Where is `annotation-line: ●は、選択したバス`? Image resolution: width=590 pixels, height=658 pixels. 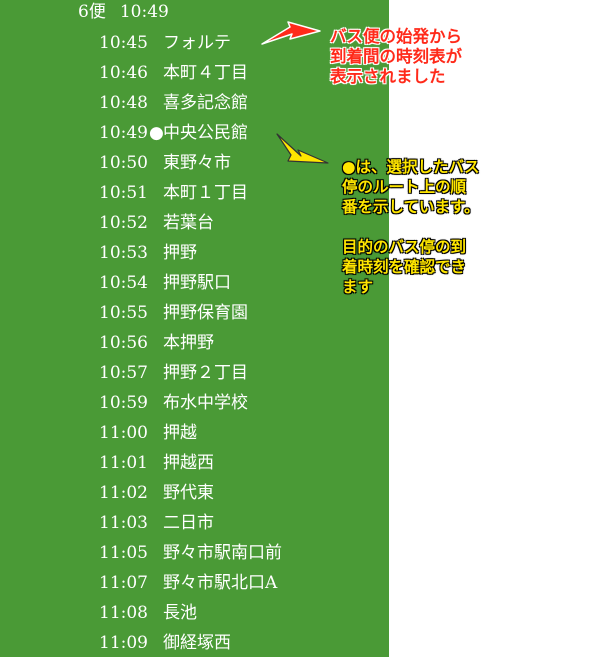
annotation-line: ●は、選択したバス is located at coordinates (411, 167).